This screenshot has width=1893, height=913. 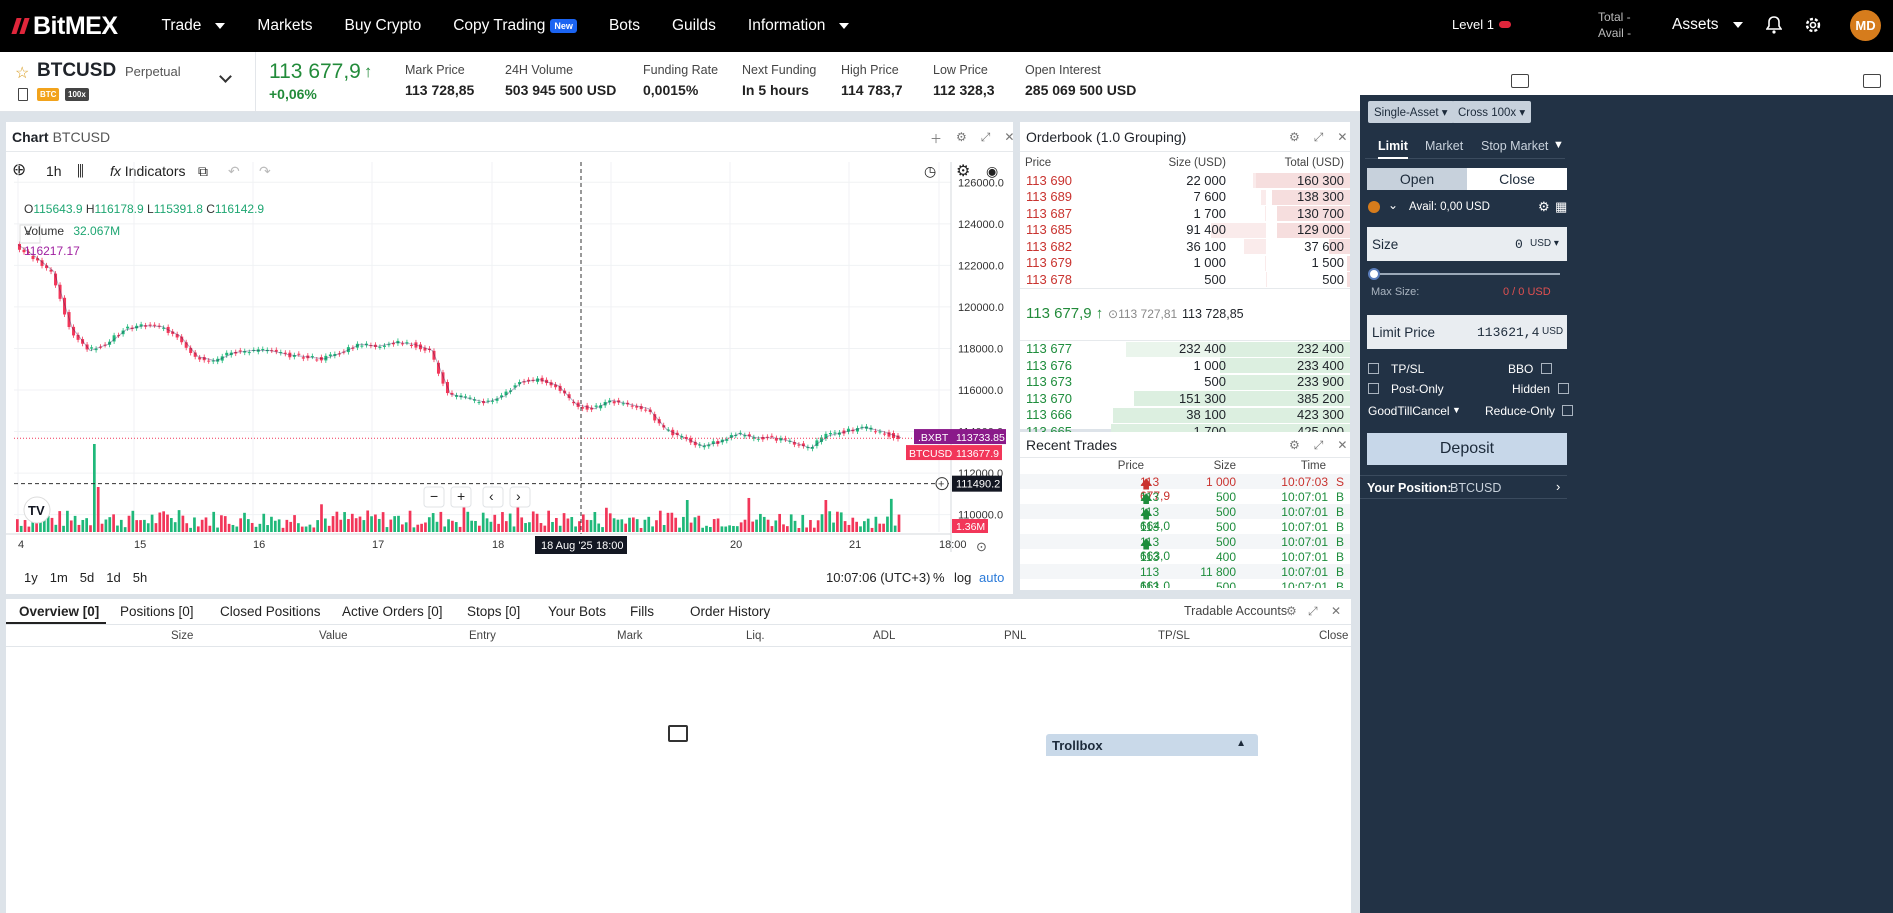 I want to click on close-toggle: Close, so click(x=1517, y=179).